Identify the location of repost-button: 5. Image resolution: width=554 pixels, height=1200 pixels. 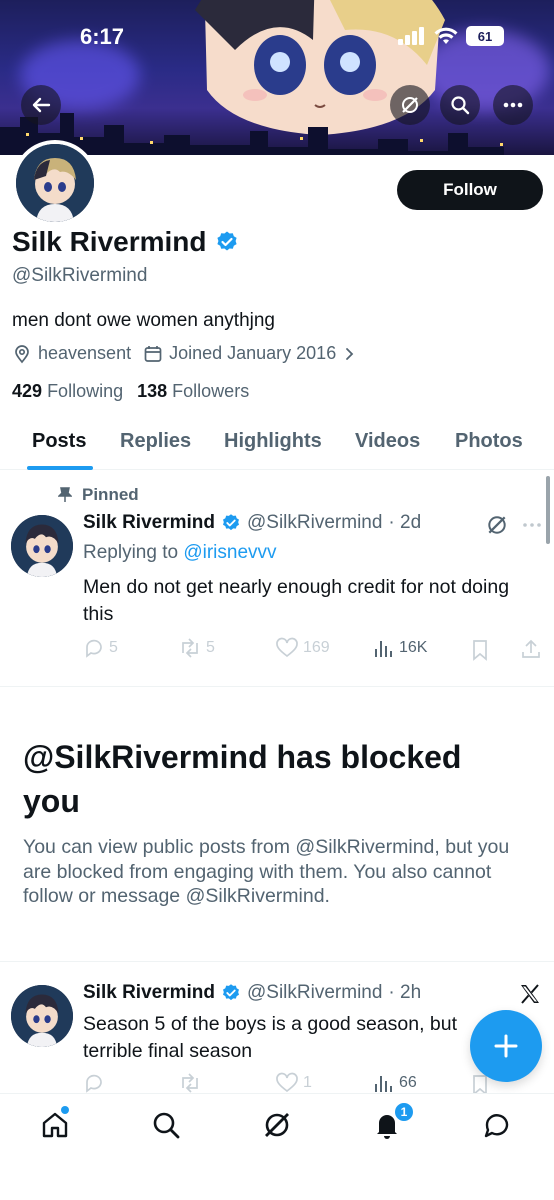
(196, 648).